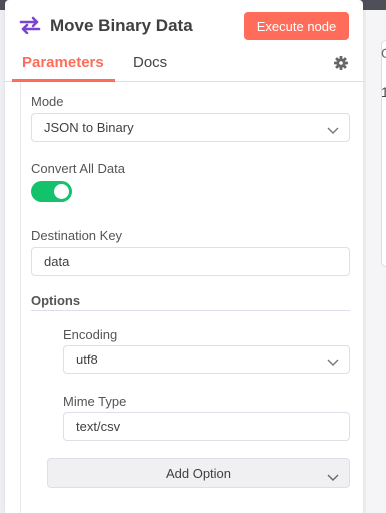 This screenshot has height=513, width=386. Describe the element at coordinates (51, 191) in the screenshot. I see `convert-all-toggle` at that location.